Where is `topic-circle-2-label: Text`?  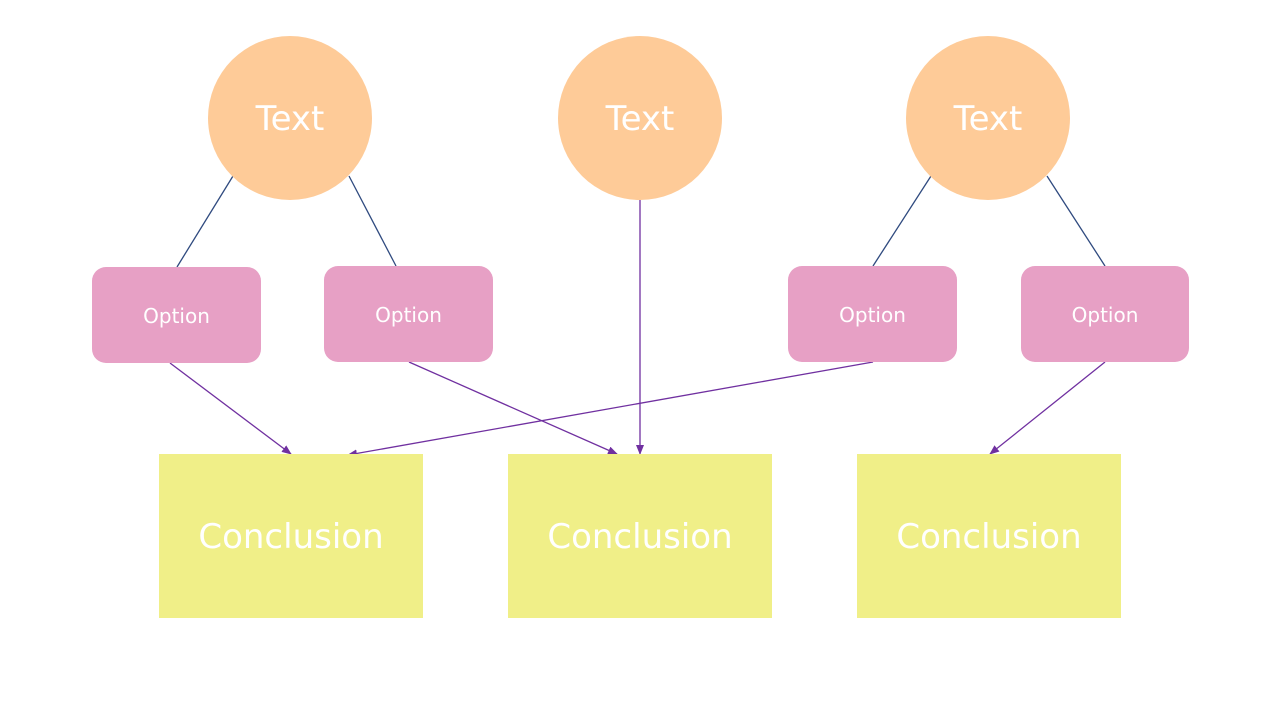 topic-circle-2-label: Text is located at coordinates (640, 119).